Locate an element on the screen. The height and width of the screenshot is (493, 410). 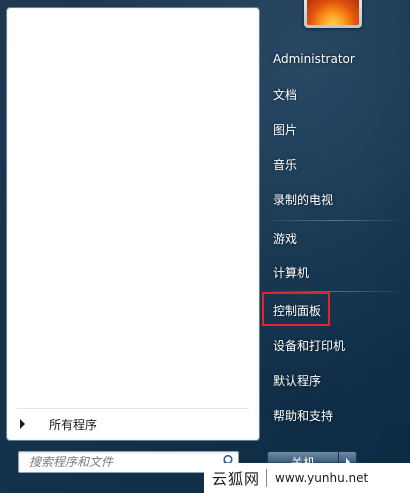
help-support-link: 帮助和支持 is located at coordinates (331, 415).